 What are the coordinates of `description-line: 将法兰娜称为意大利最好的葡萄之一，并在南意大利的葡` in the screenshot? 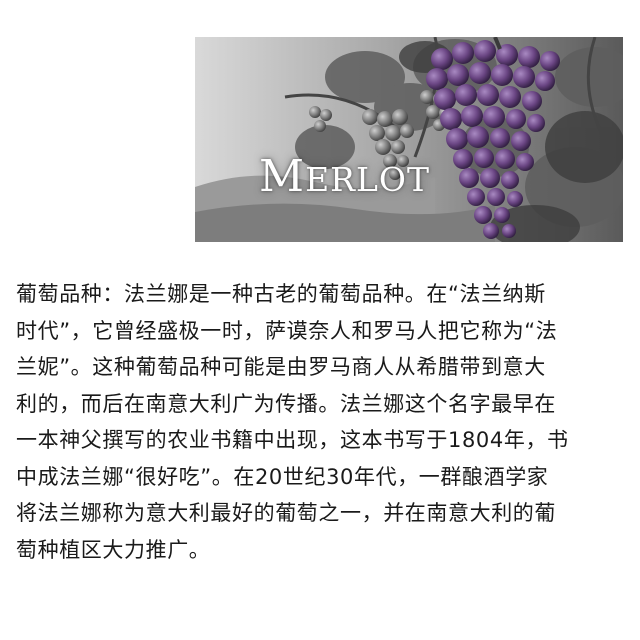 It's located at (286, 513).